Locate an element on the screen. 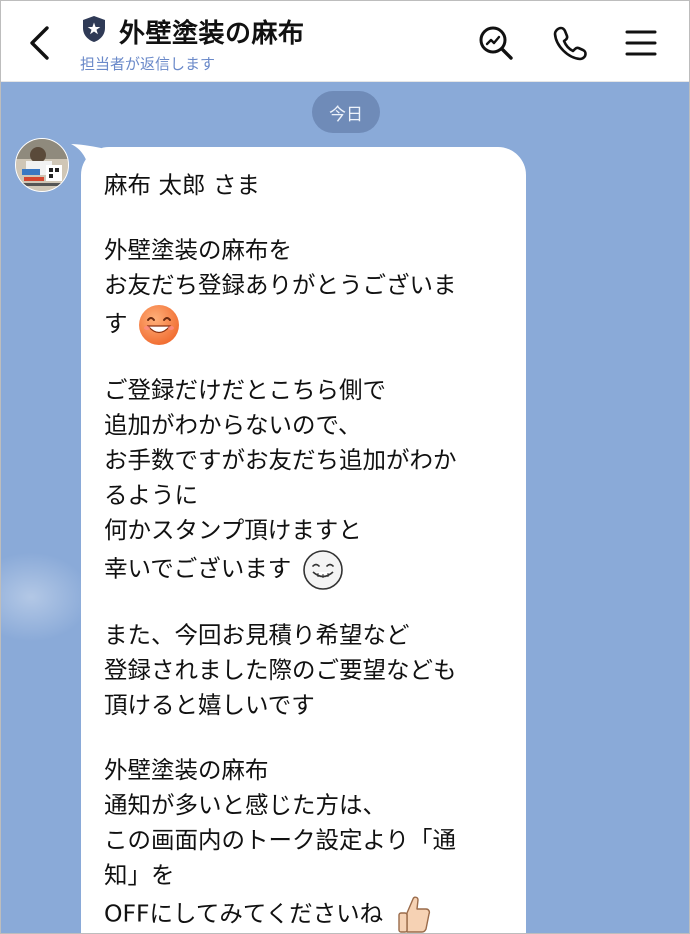  text-line: 知」を is located at coordinates (139, 875).